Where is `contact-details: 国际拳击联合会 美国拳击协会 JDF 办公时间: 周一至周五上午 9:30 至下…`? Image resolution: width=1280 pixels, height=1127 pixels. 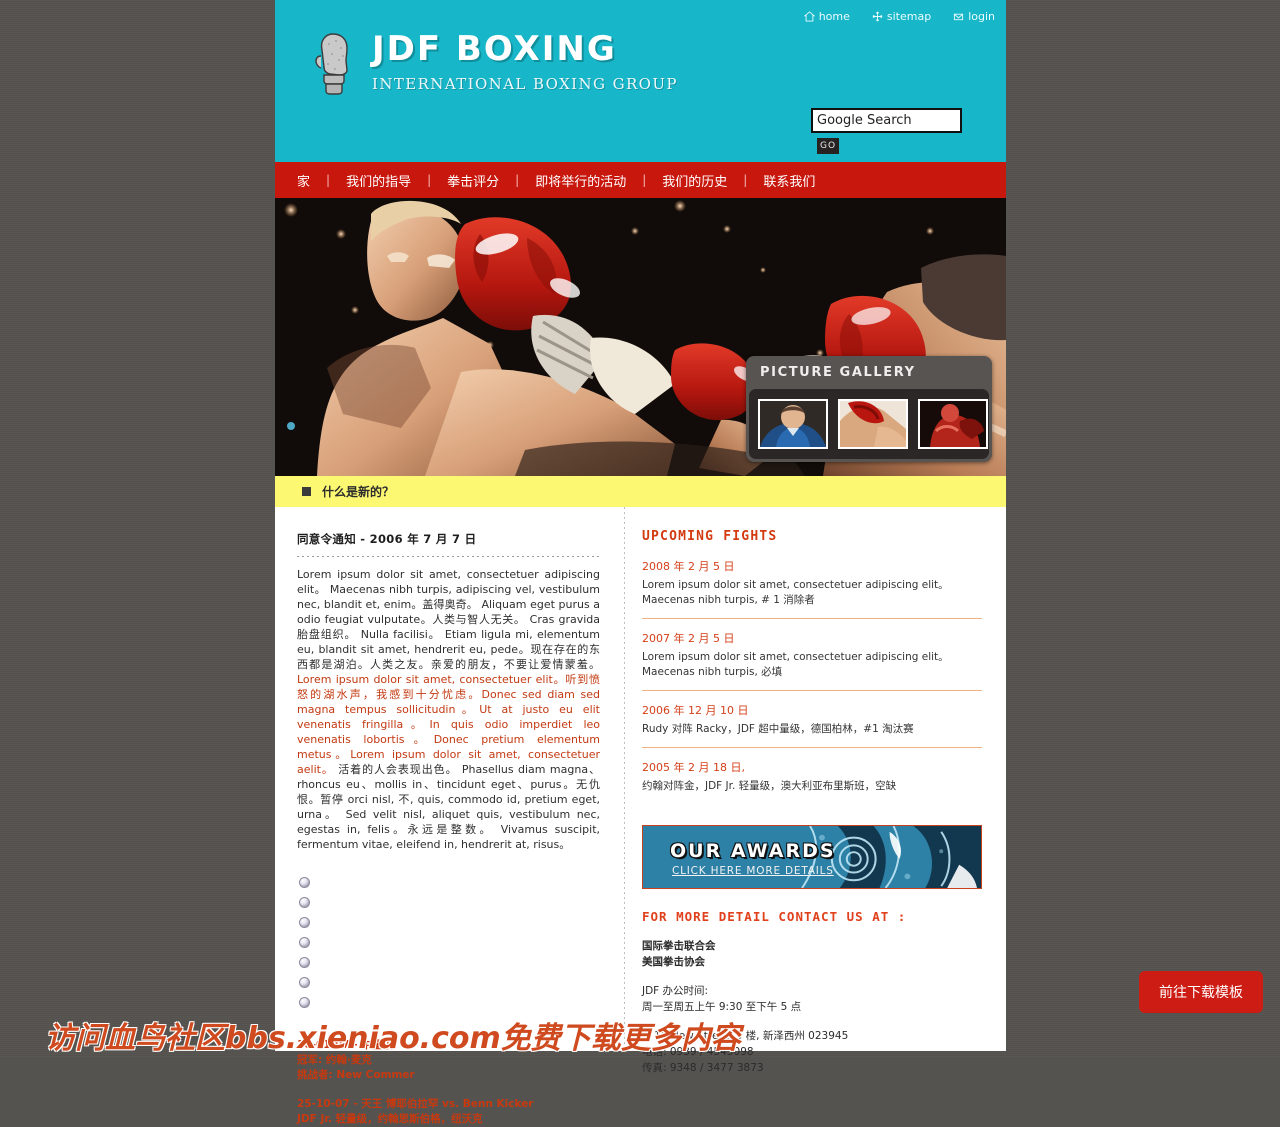
contact-details: 国际拳击联合会 美国拳击协会 JDF 办公时间: 周一至周五上午 9:30 至下… is located at coordinates (812, 1007).